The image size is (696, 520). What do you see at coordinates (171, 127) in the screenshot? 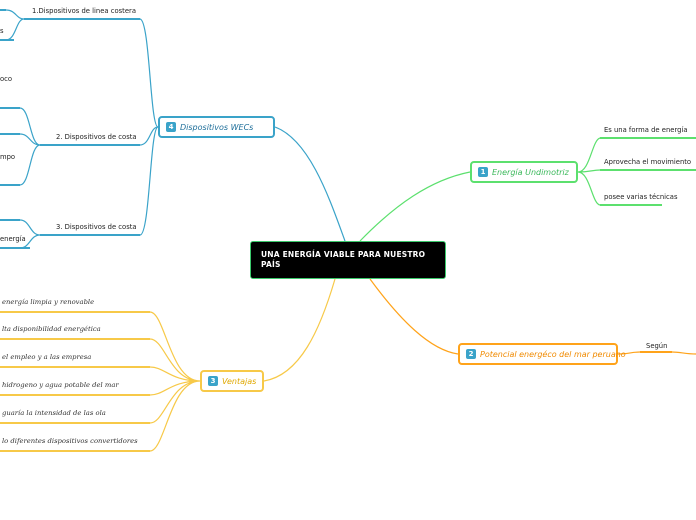
I see `badge-4: 4` at bounding box center [171, 127].